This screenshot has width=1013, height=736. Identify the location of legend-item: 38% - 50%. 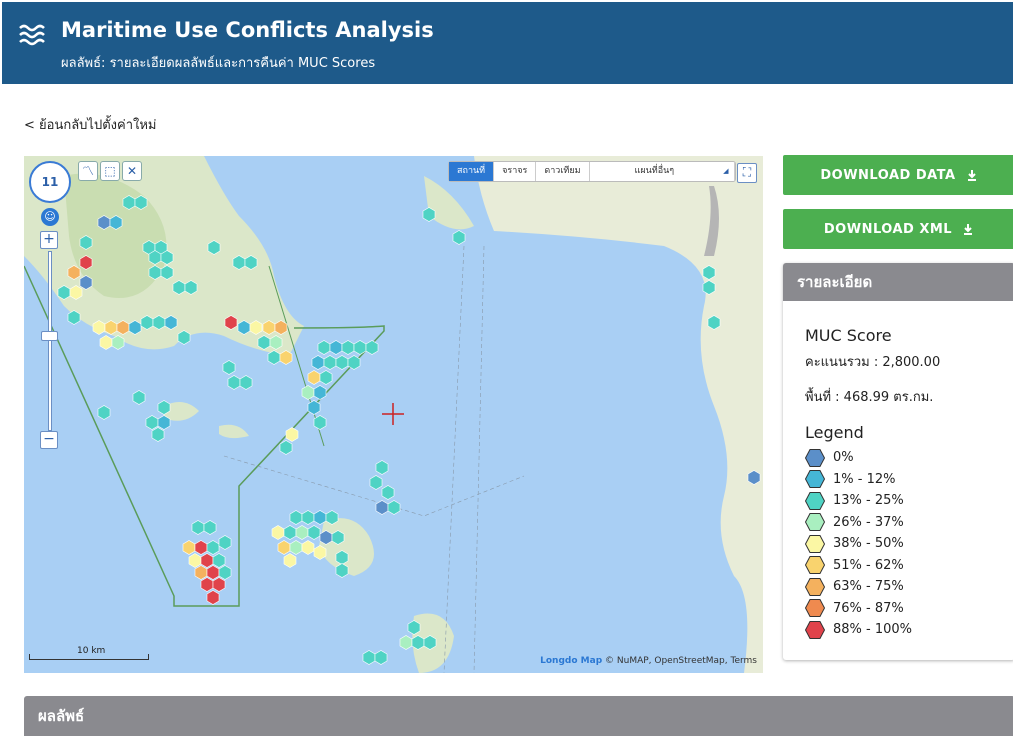
(858, 544).